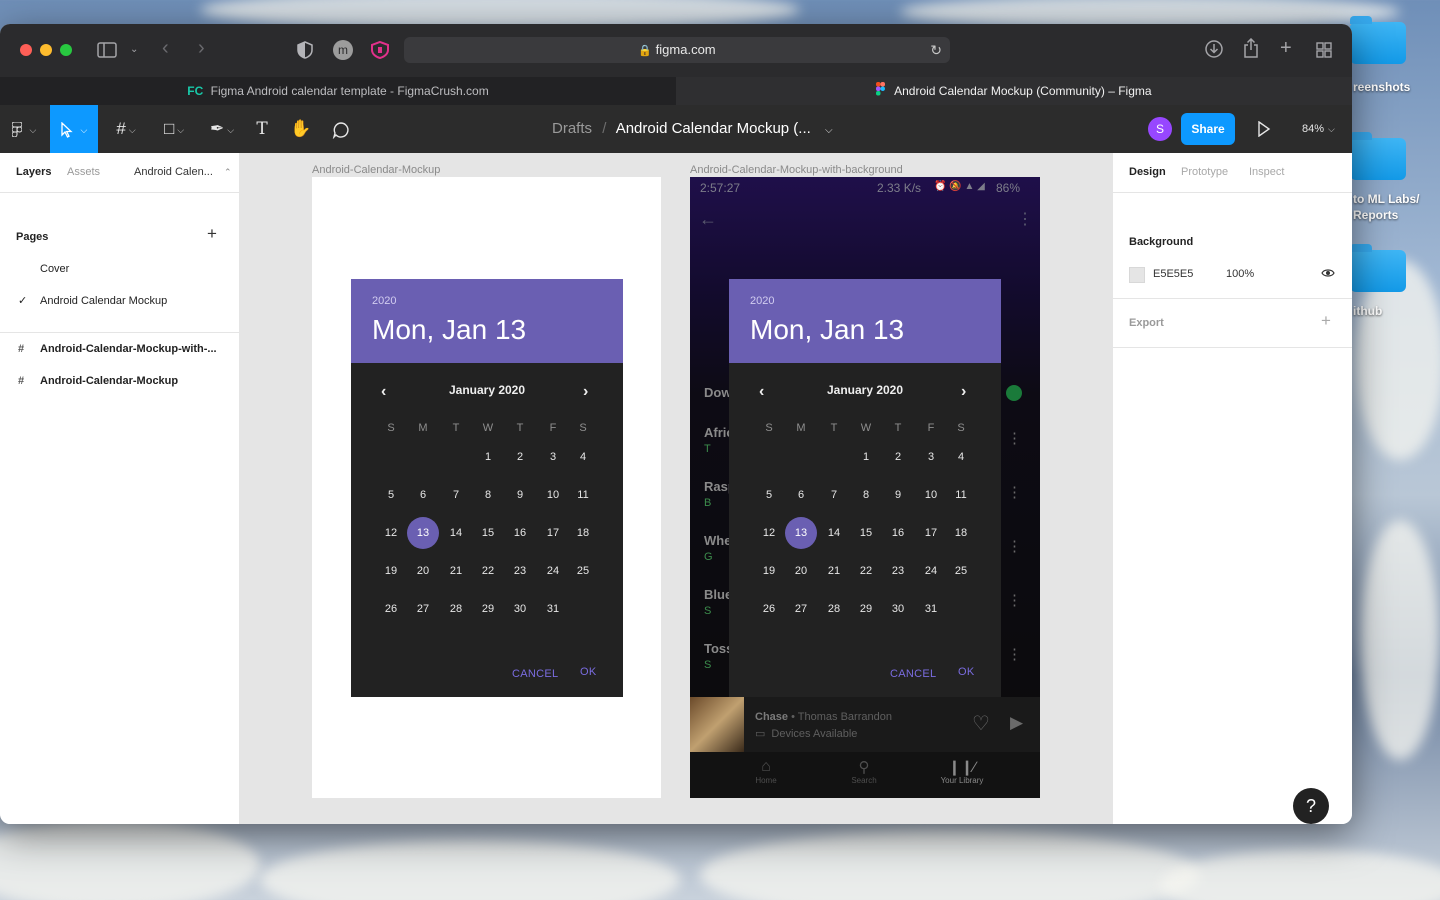 This screenshot has width=1440, height=900. Describe the element at coordinates (1240, 274) in the screenshot. I see `background-opacity-input: 100%` at that location.